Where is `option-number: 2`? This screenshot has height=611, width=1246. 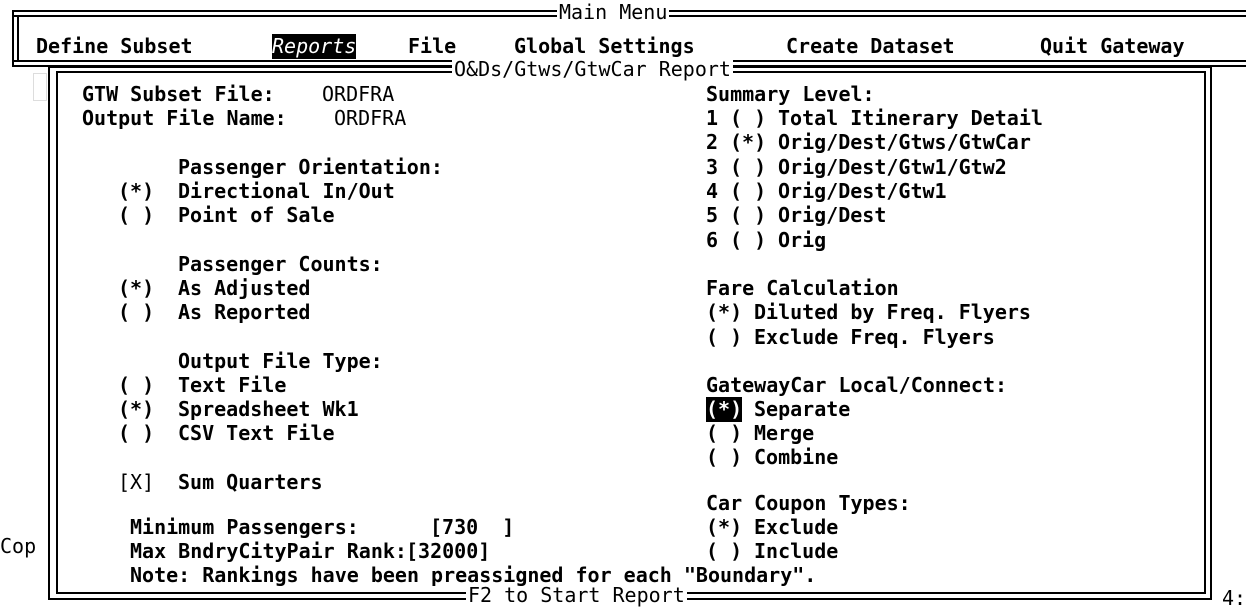 option-number: 2 is located at coordinates (712, 142).